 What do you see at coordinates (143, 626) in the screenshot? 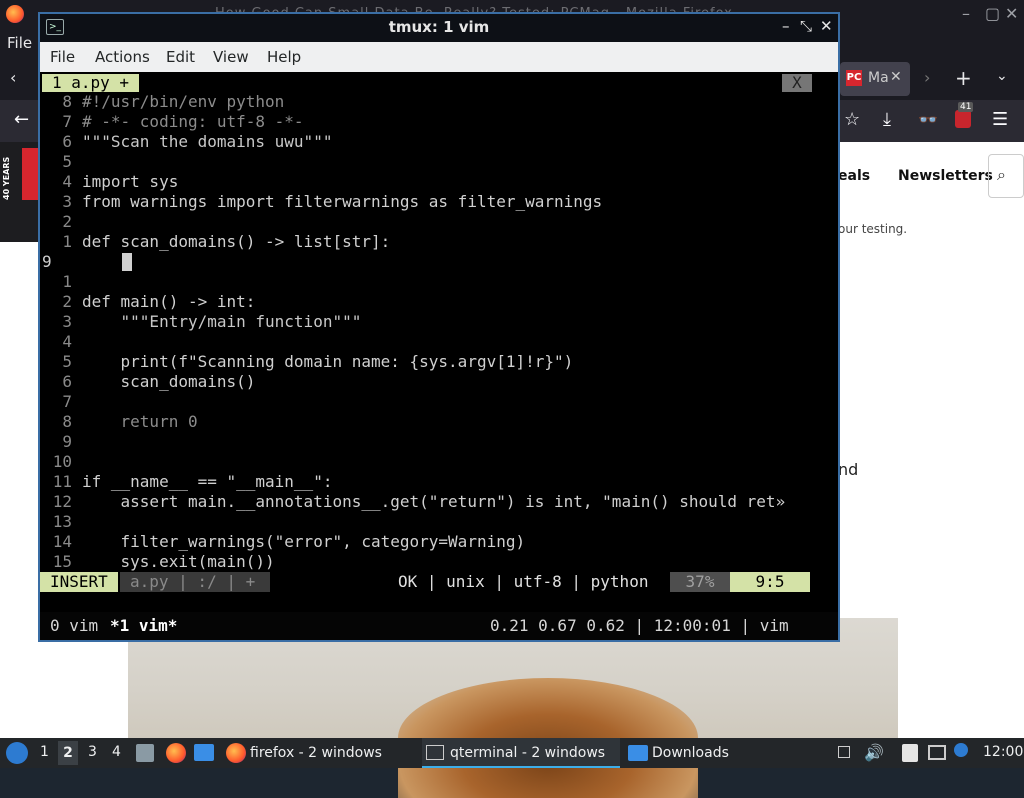
I see `tmux-window-active: *1 vim*` at bounding box center [143, 626].